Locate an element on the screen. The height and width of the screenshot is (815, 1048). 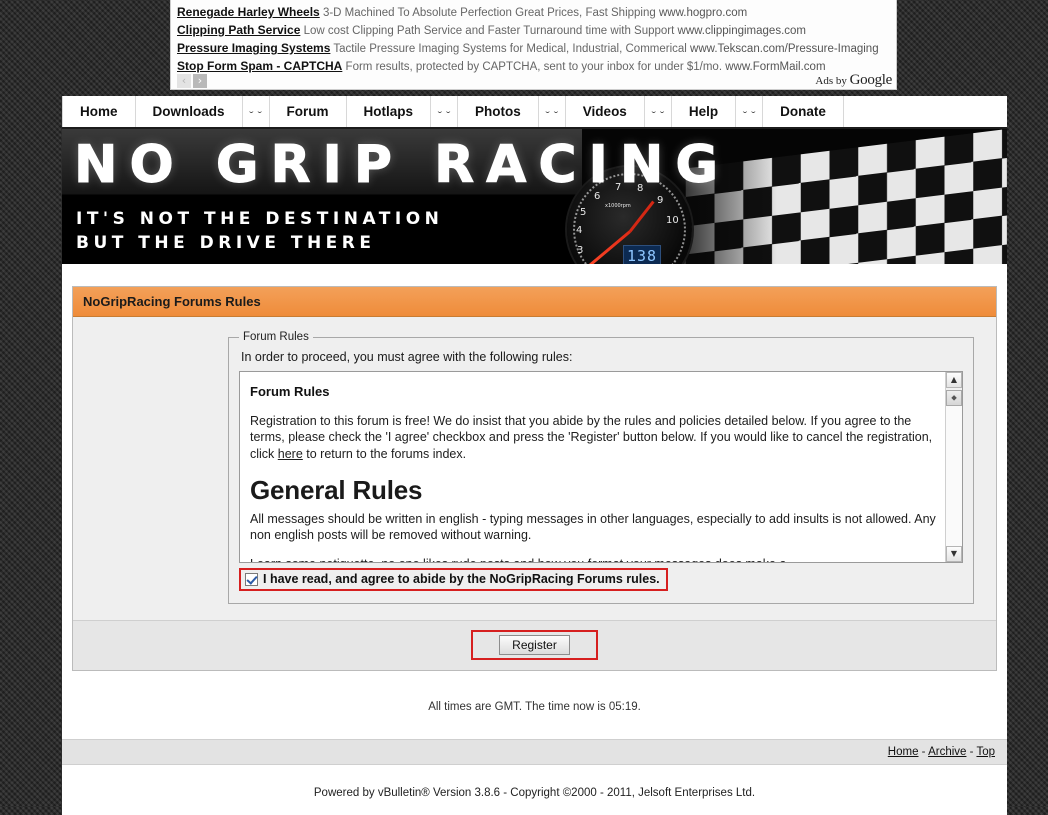
tachometer-lcd: 138 mph is located at coordinates (642, 254).